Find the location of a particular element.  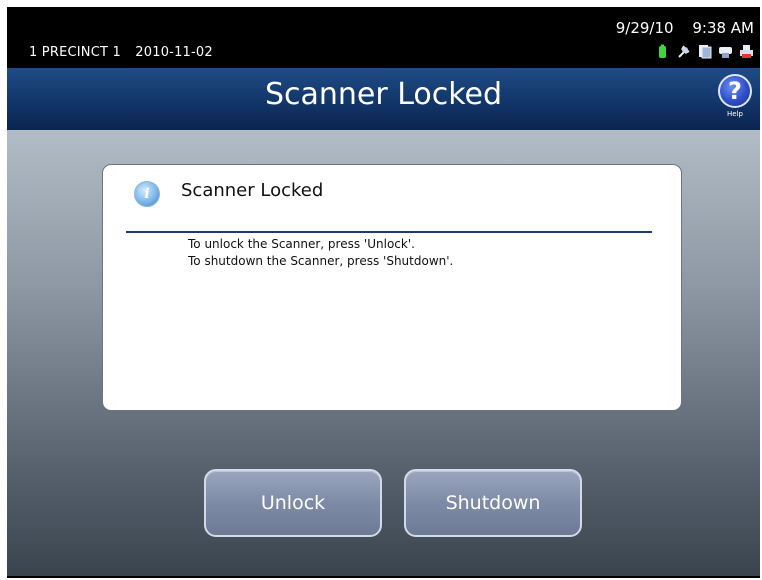

time-text: 9:38 AM is located at coordinates (723, 28).